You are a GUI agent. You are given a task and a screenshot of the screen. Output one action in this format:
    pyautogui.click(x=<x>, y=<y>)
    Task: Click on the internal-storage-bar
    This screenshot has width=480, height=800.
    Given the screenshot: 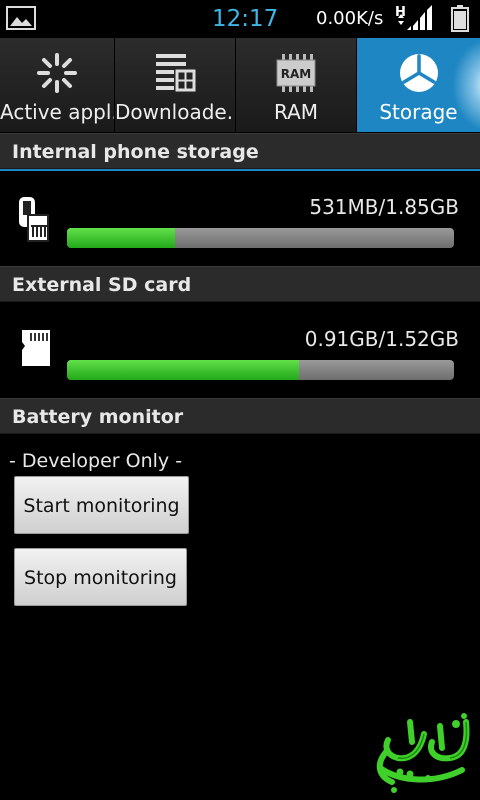 What is the action you would take?
    pyautogui.click(x=260, y=238)
    